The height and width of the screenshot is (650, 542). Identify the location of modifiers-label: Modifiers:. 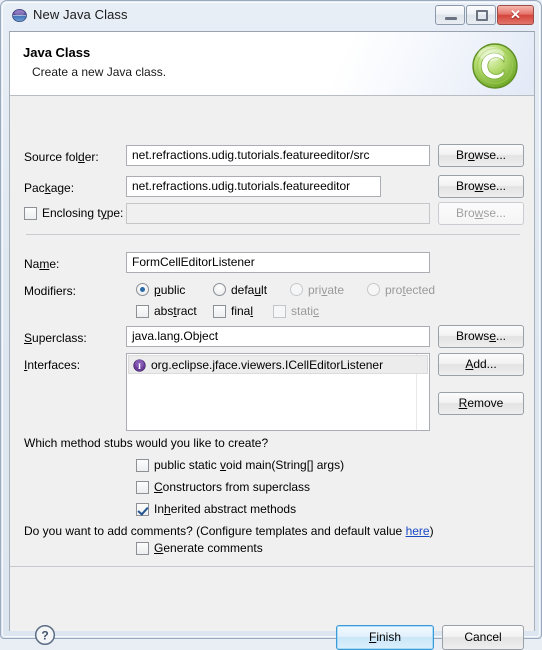
(50, 291).